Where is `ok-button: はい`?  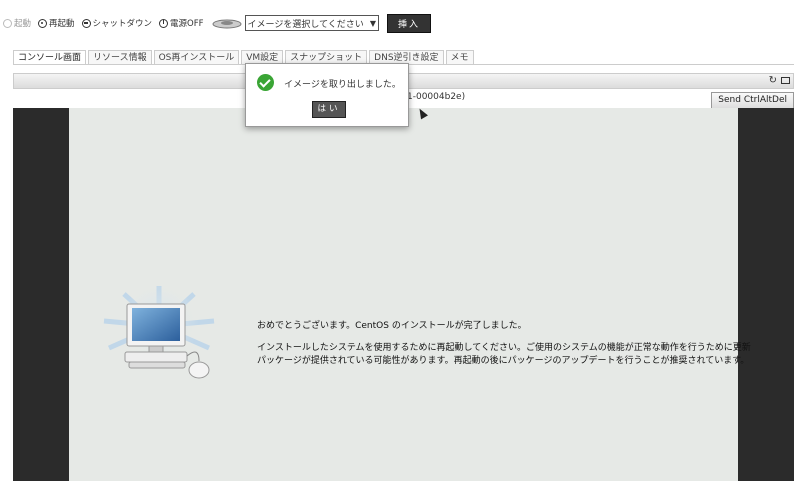
ok-button: はい is located at coordinates (329, 109).